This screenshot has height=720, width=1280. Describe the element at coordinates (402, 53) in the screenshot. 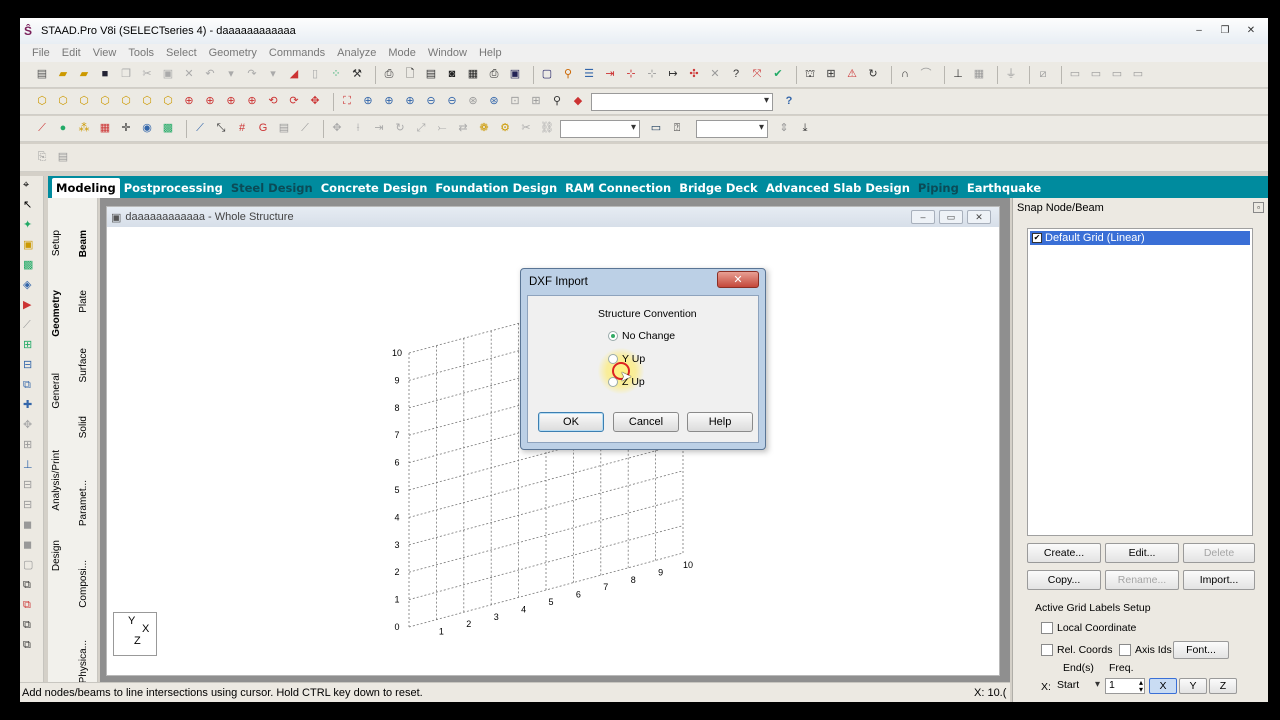

I see `menu-mode: Mode` at that location.